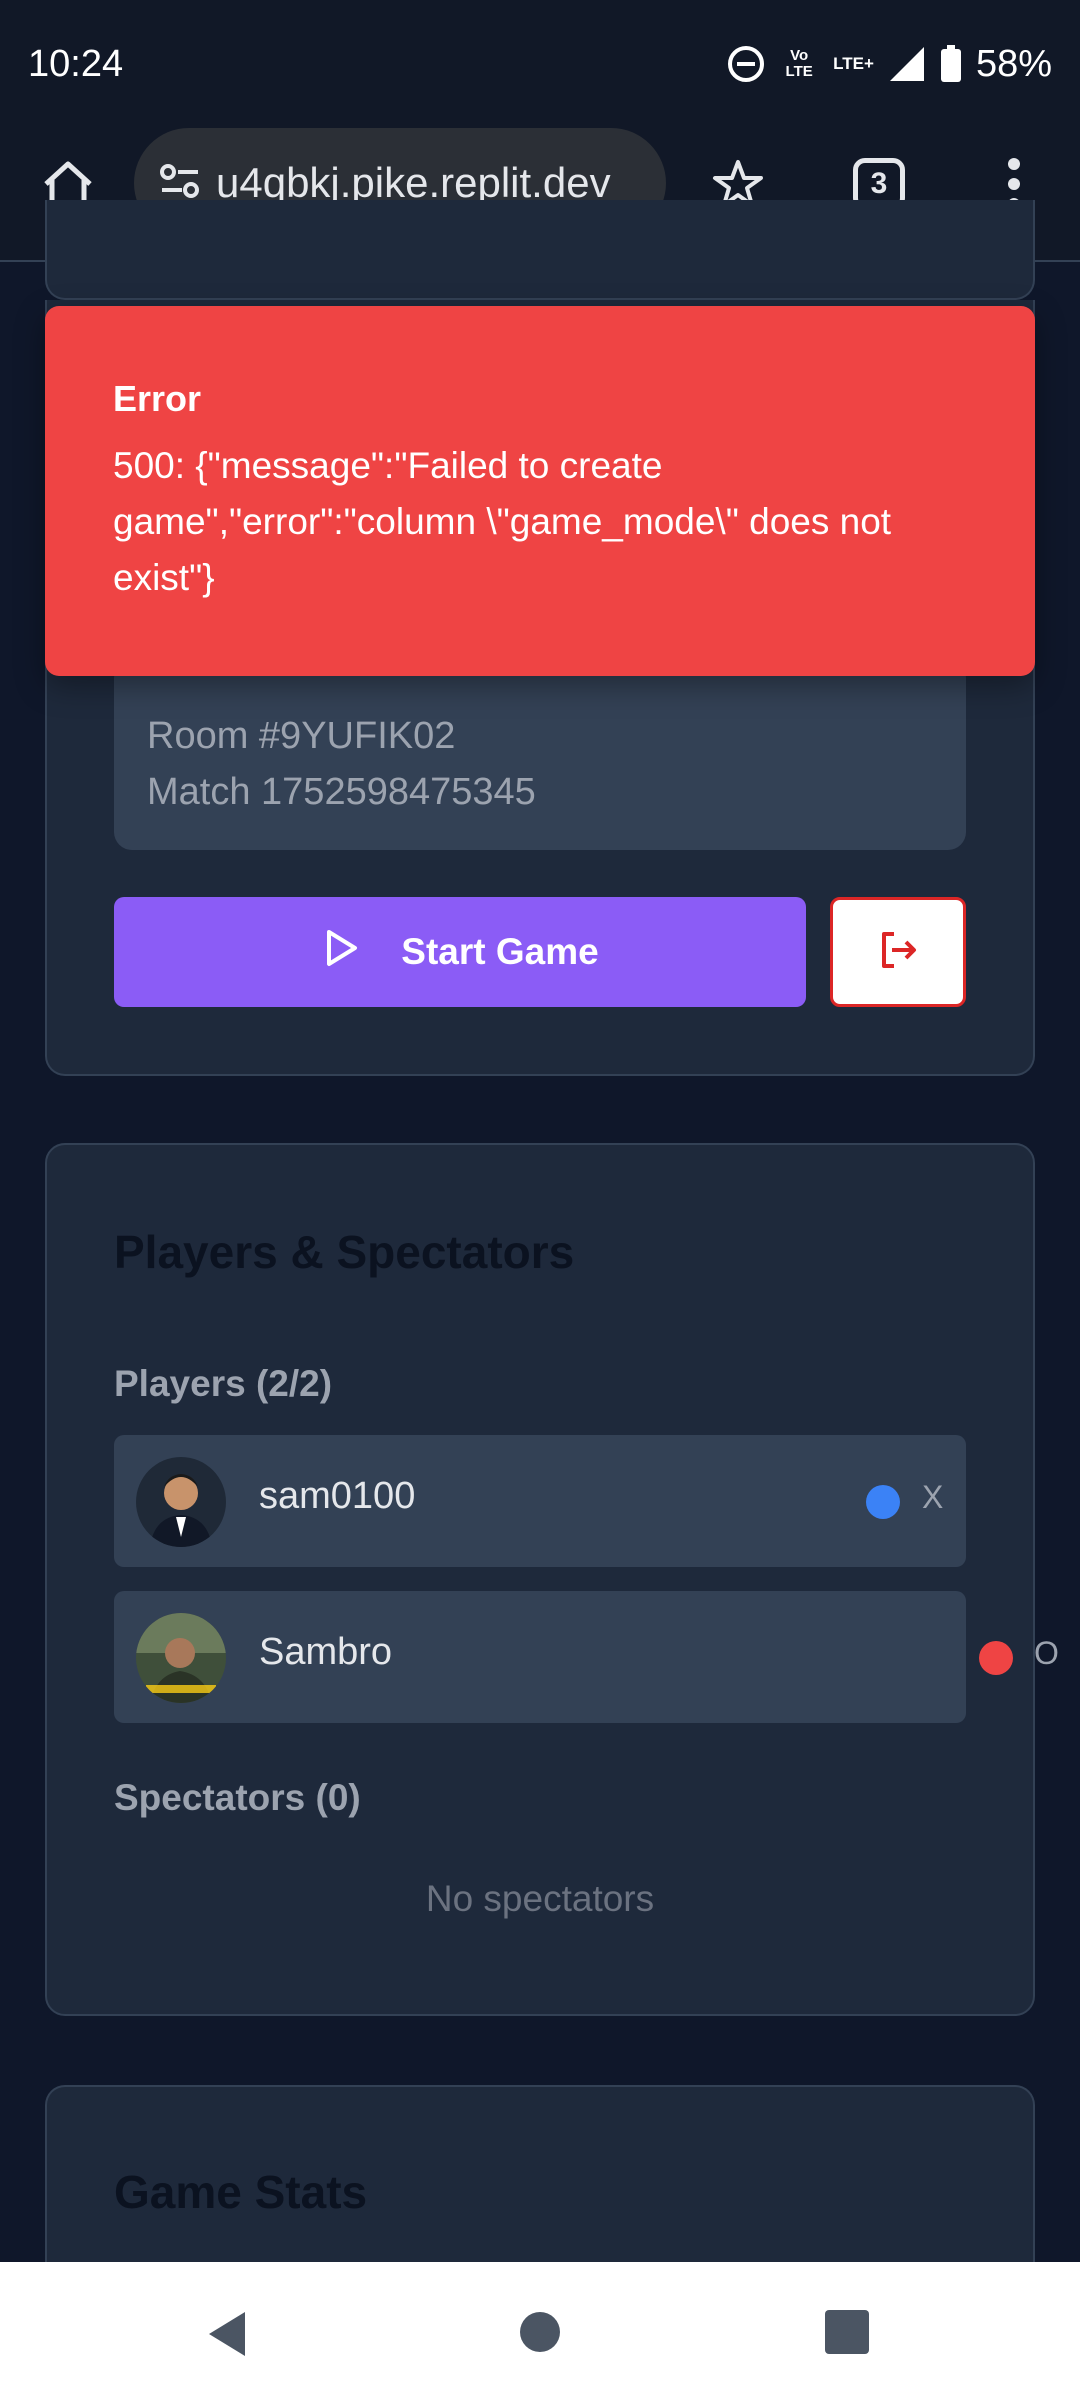 This screenshot has height=2400, width=1080. I want to click on players-spectators-title: Players & Spectators, so click(344, 1252).